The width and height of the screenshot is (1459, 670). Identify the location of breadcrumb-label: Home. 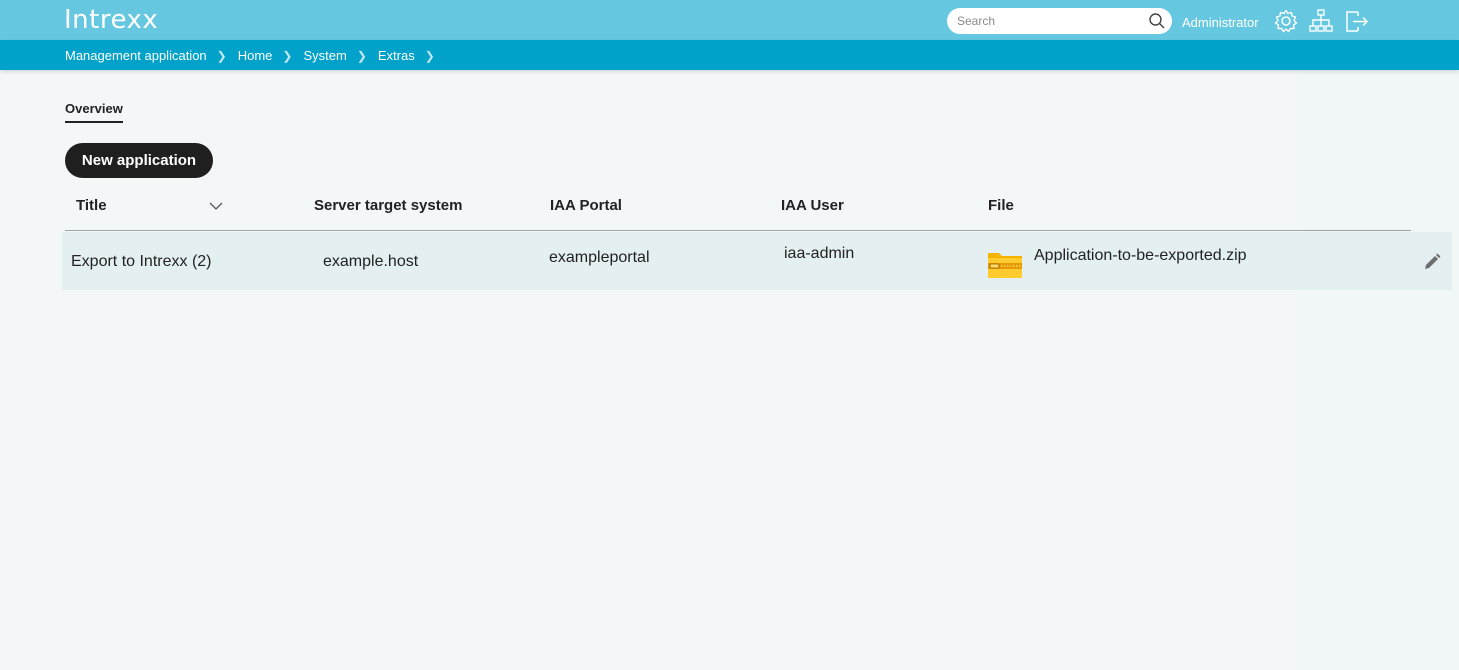
(255, 55).